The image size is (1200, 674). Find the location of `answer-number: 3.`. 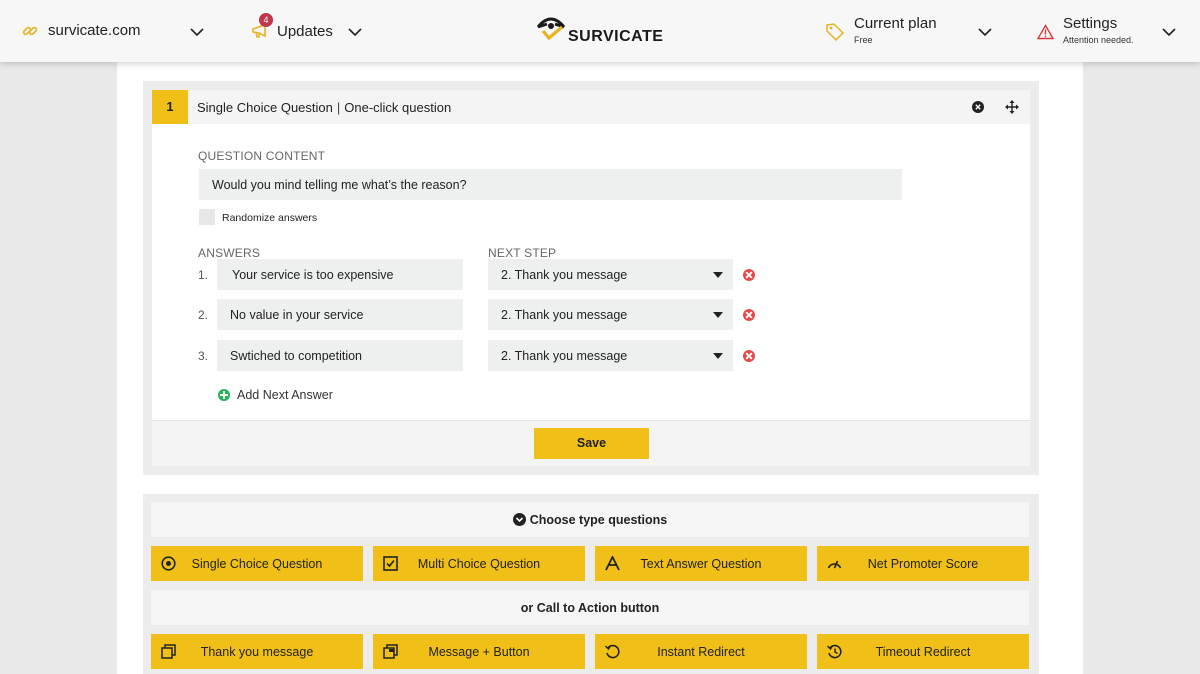

answer-number: 3. is located at coordinates (203, 356).